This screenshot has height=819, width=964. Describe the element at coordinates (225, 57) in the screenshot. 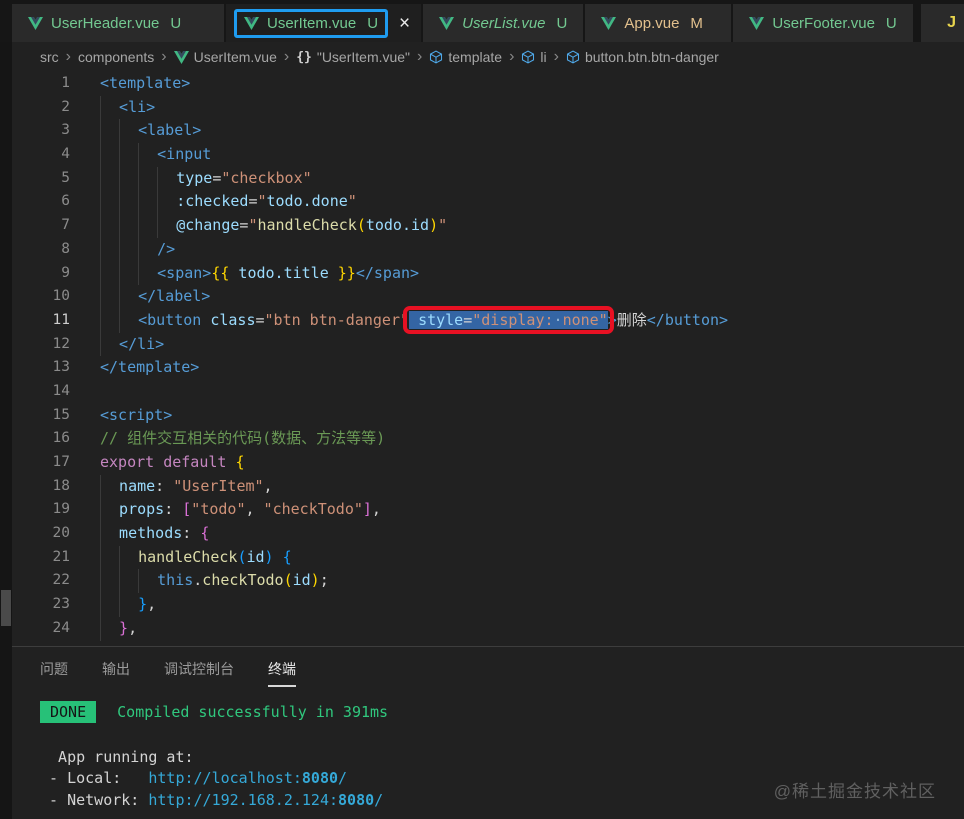

I see `breadcrumb-item: UserItem.vue` at that location.